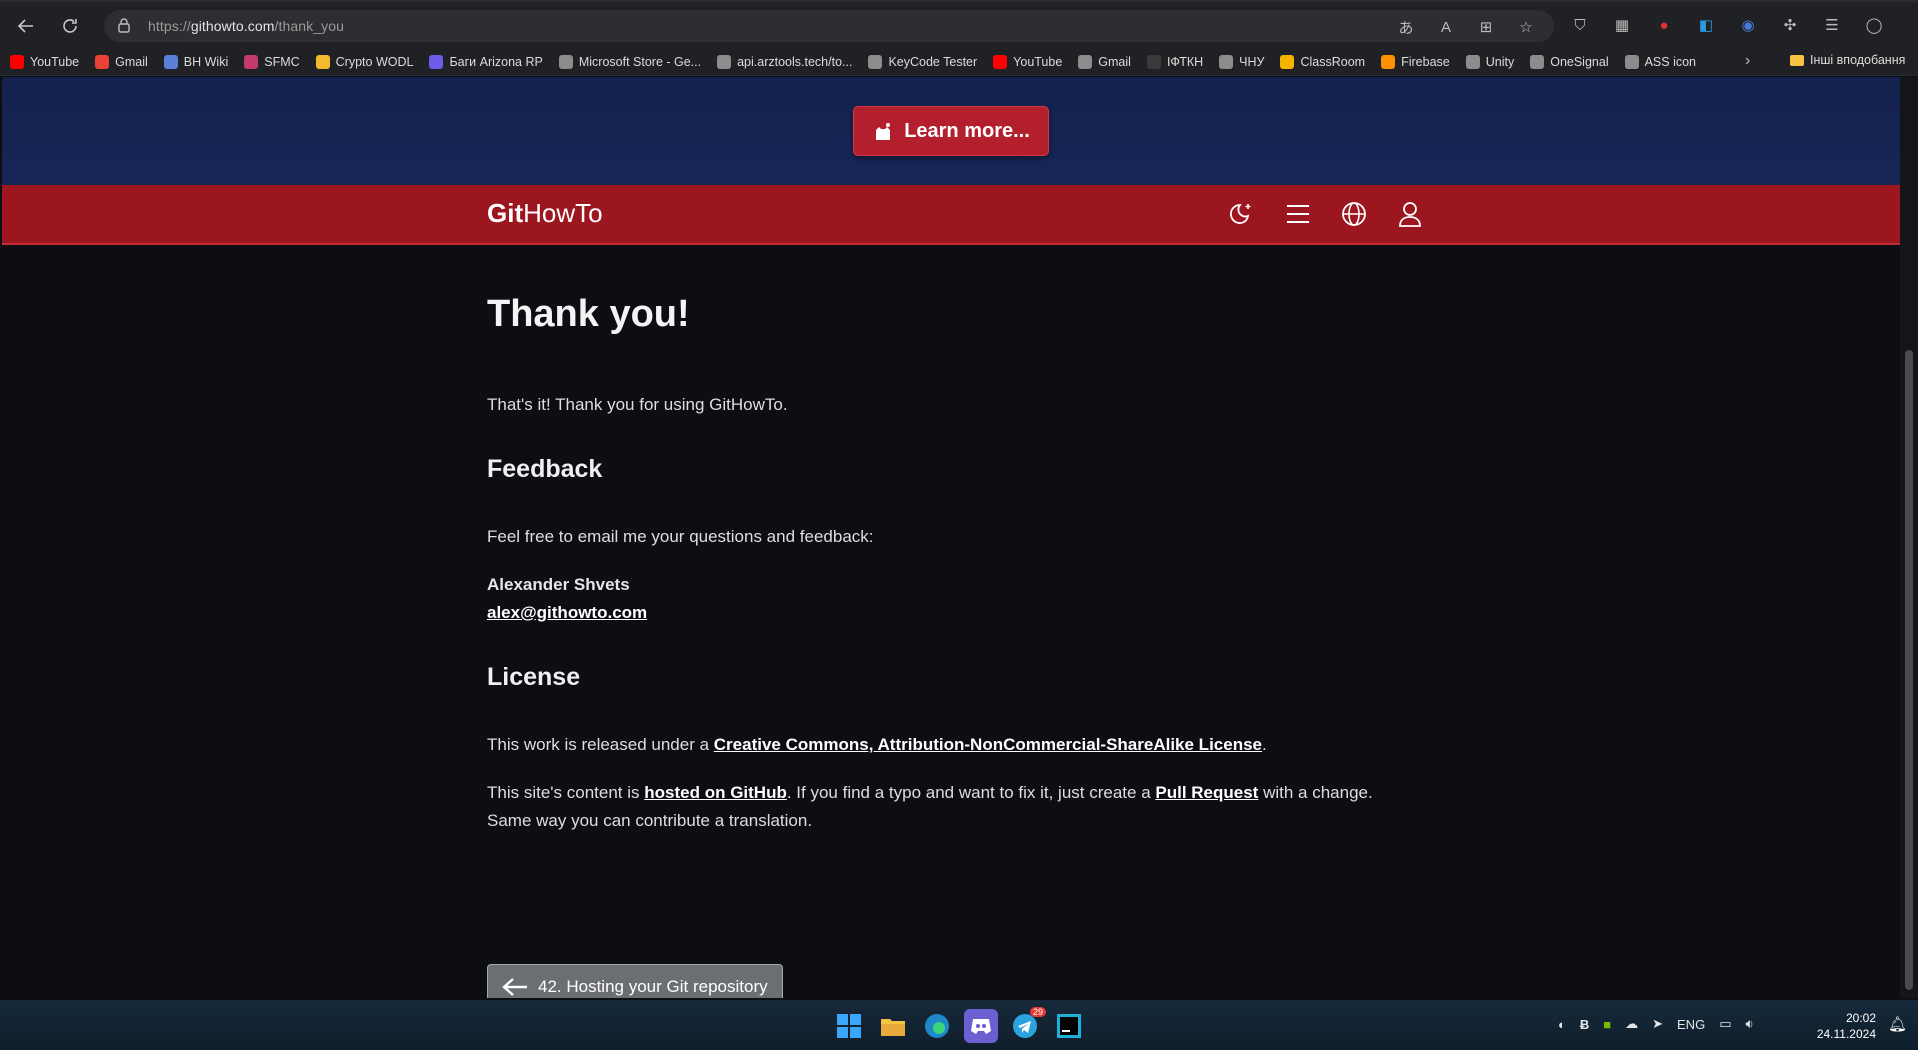 Image resolution: width=1918 pixels, height=1050 pixels. I want to click on previous-lesson-button: 42. Hosting your Git repository, so click(635, 981).